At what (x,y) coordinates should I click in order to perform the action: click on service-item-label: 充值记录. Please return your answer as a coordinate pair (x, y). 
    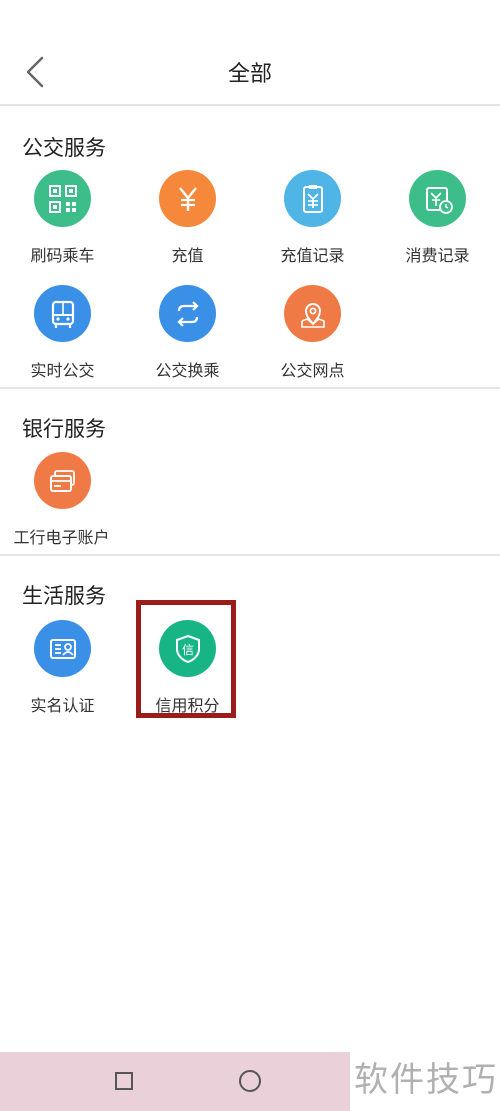
    Looking at the image, I should click on (312, 255).